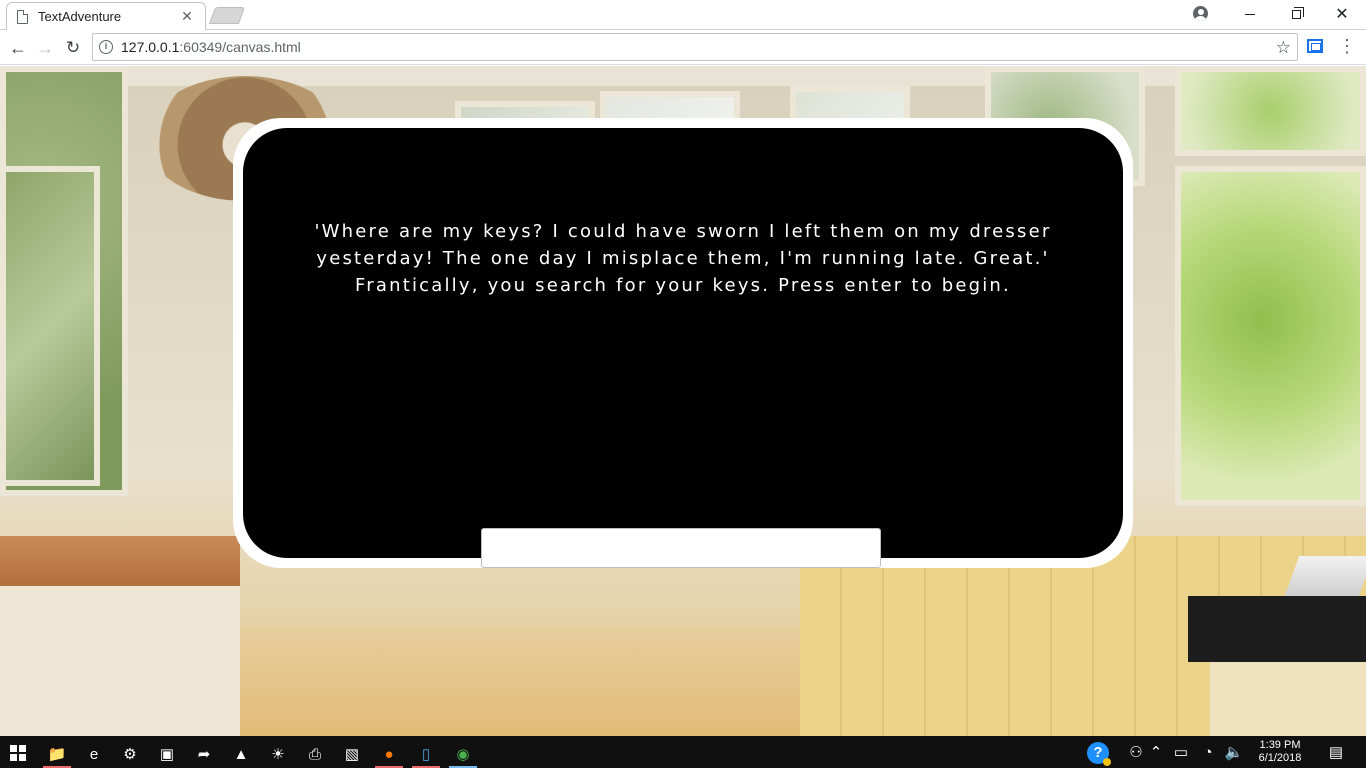  Describe the element at coordinates (18, 48) in the screenshot. I see `back-button: ←` at that location.